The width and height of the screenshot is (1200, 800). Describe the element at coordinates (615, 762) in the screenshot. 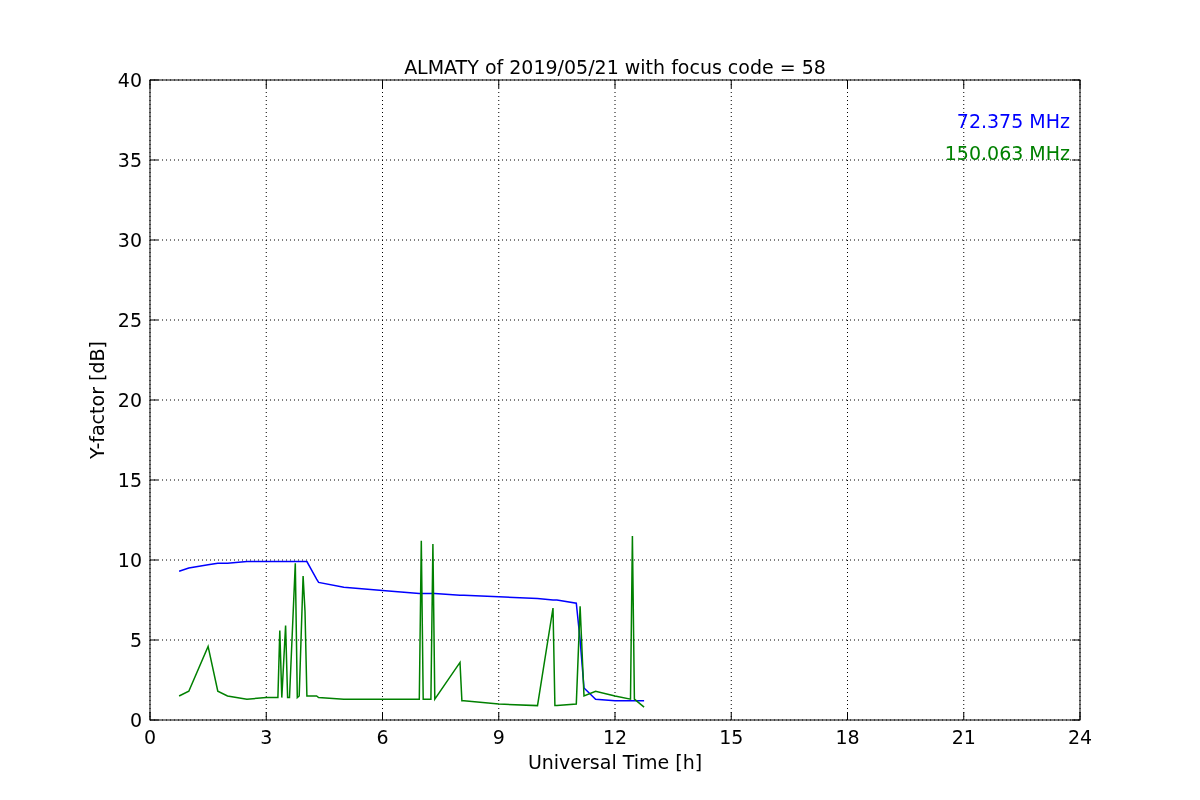

I see `x-axis-label: Universal Time [h]` at that location.